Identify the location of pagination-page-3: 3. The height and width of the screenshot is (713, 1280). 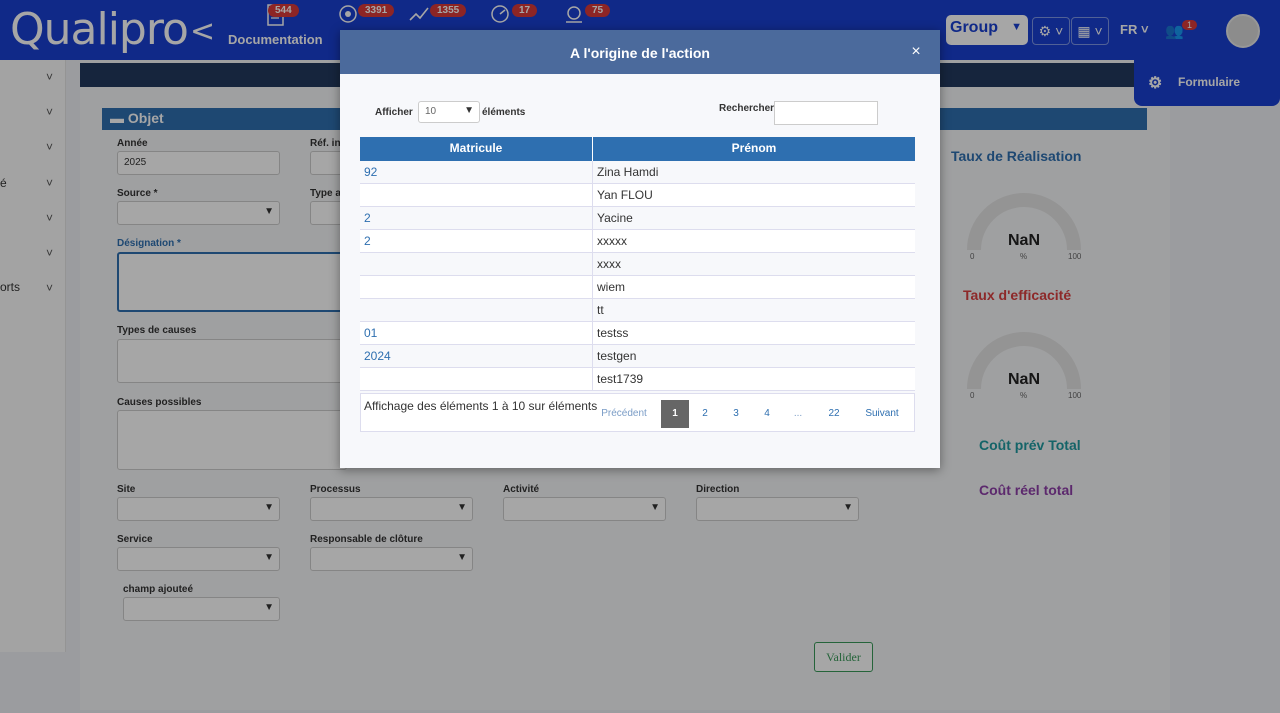
(736, 414).